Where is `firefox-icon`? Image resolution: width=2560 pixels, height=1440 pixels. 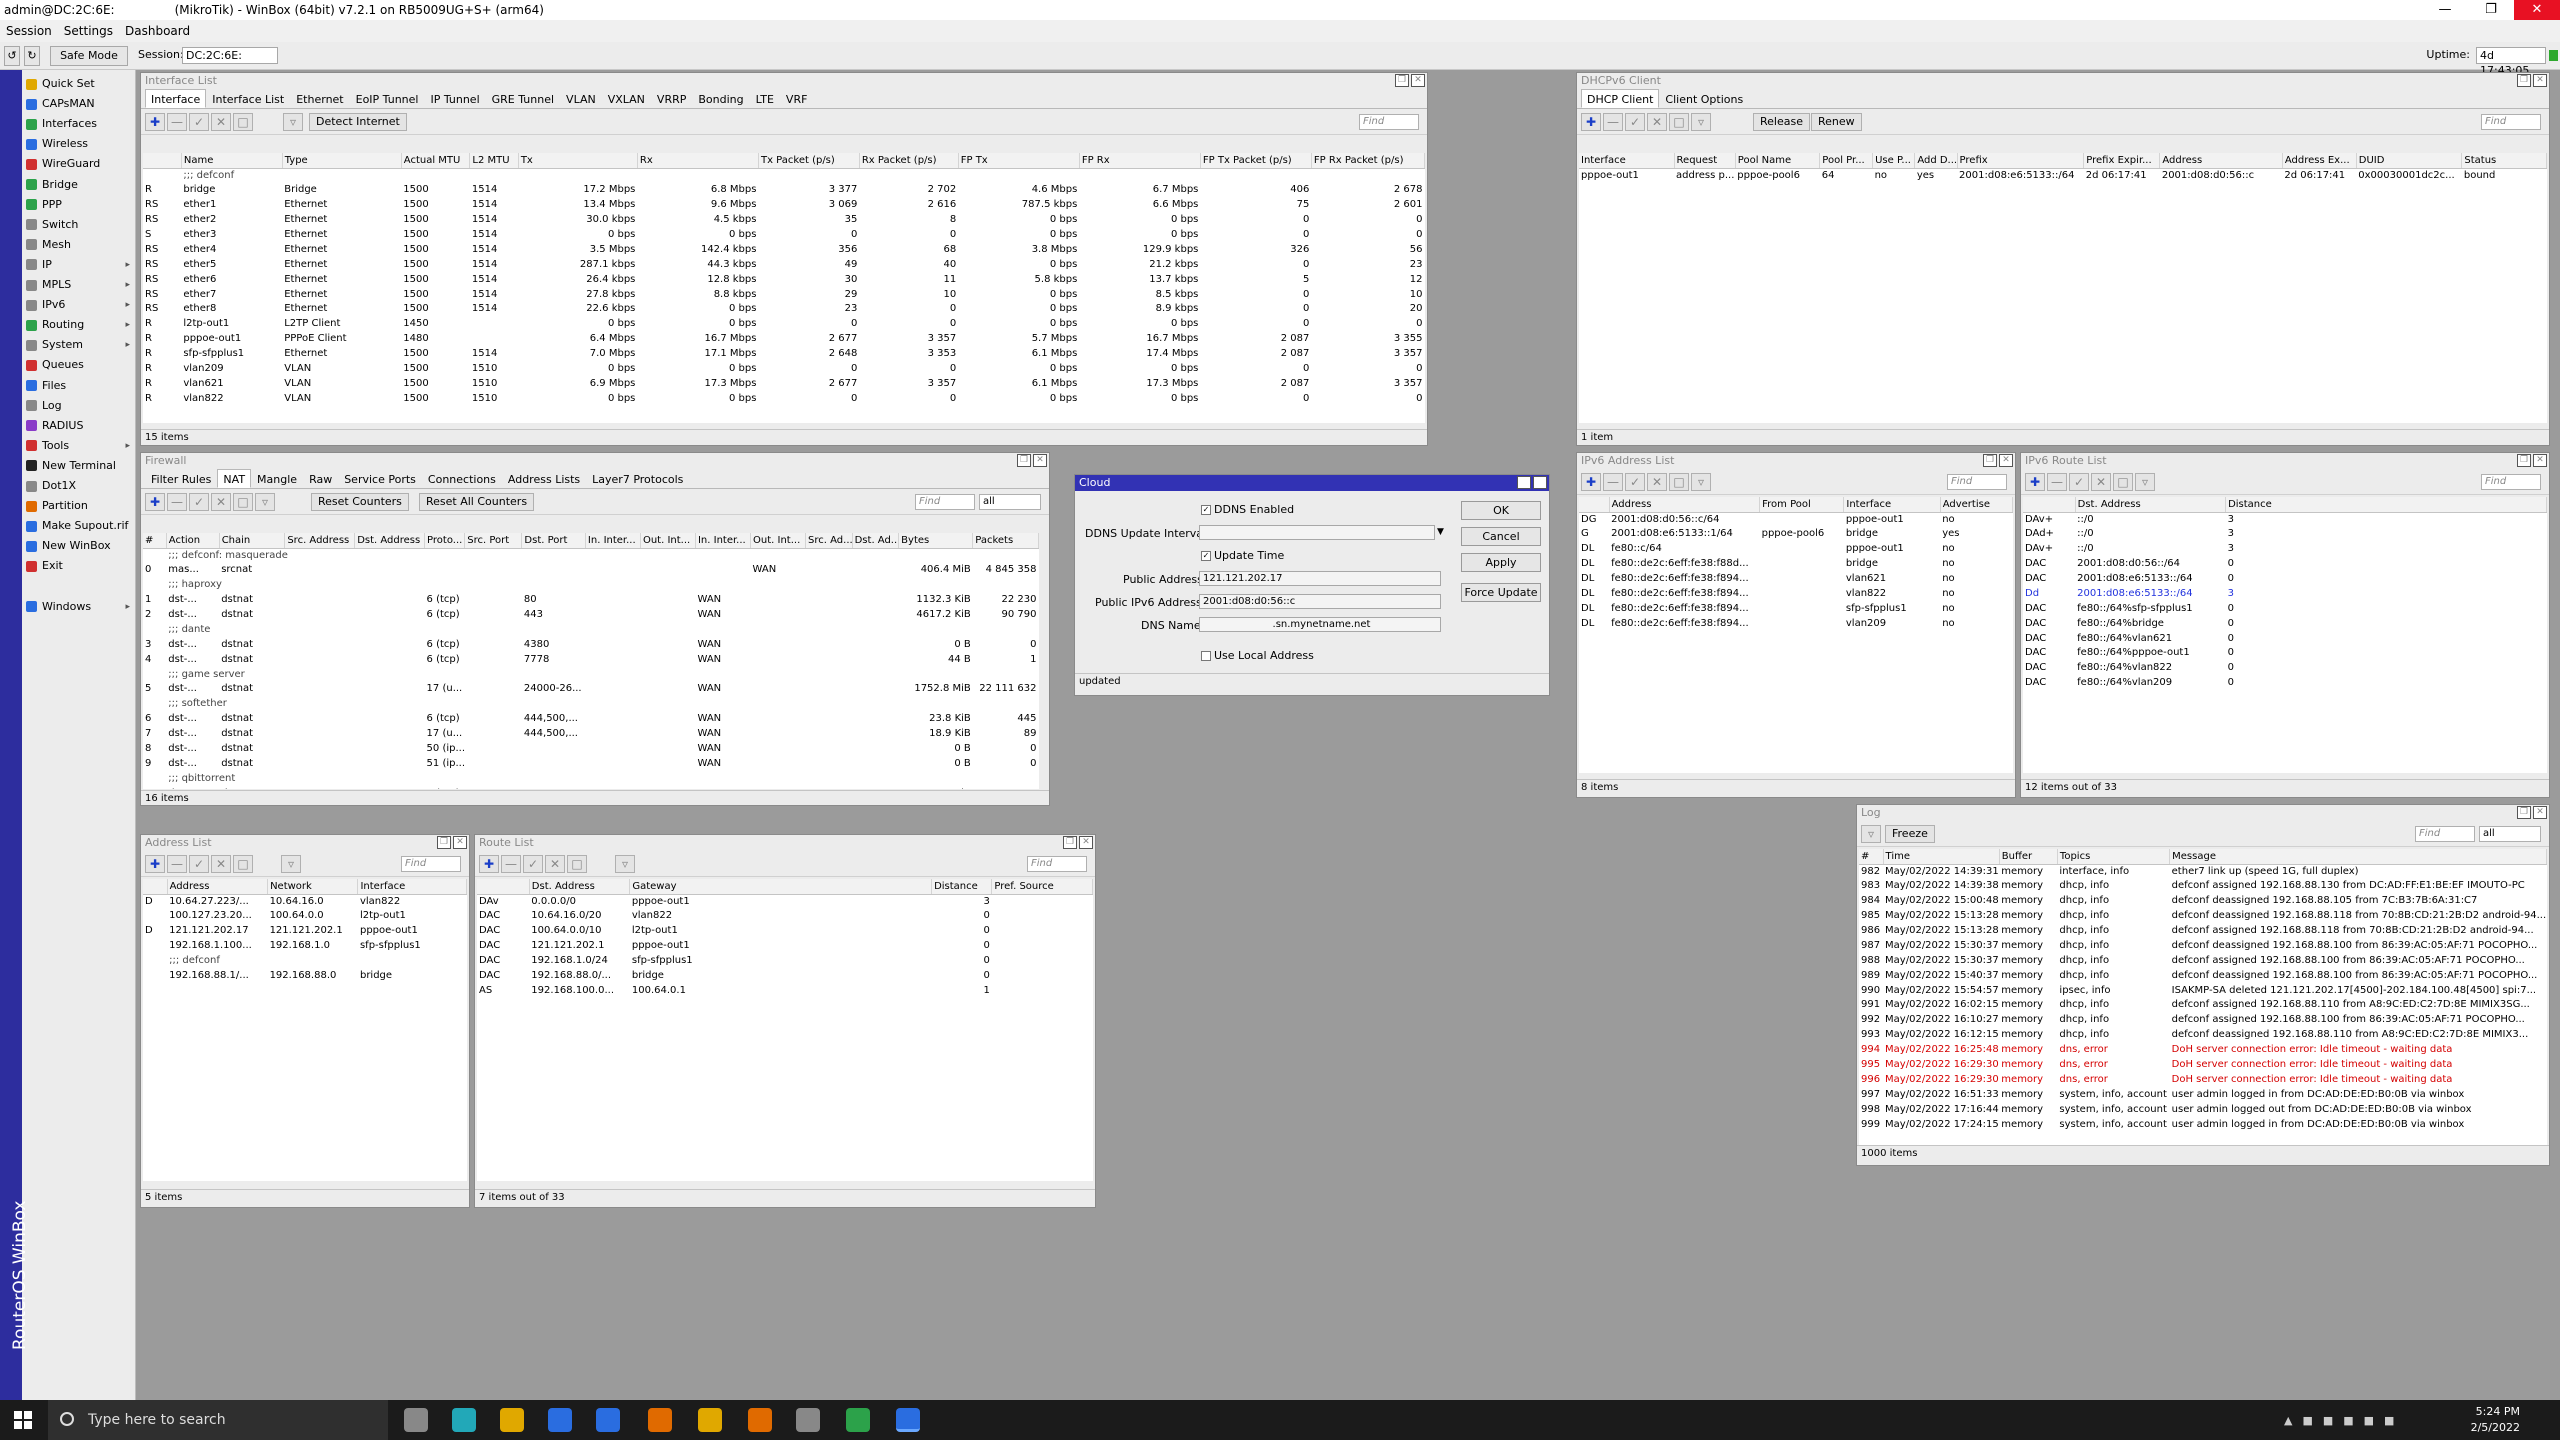
firefox-icon is located at coordinates (660, 1420).